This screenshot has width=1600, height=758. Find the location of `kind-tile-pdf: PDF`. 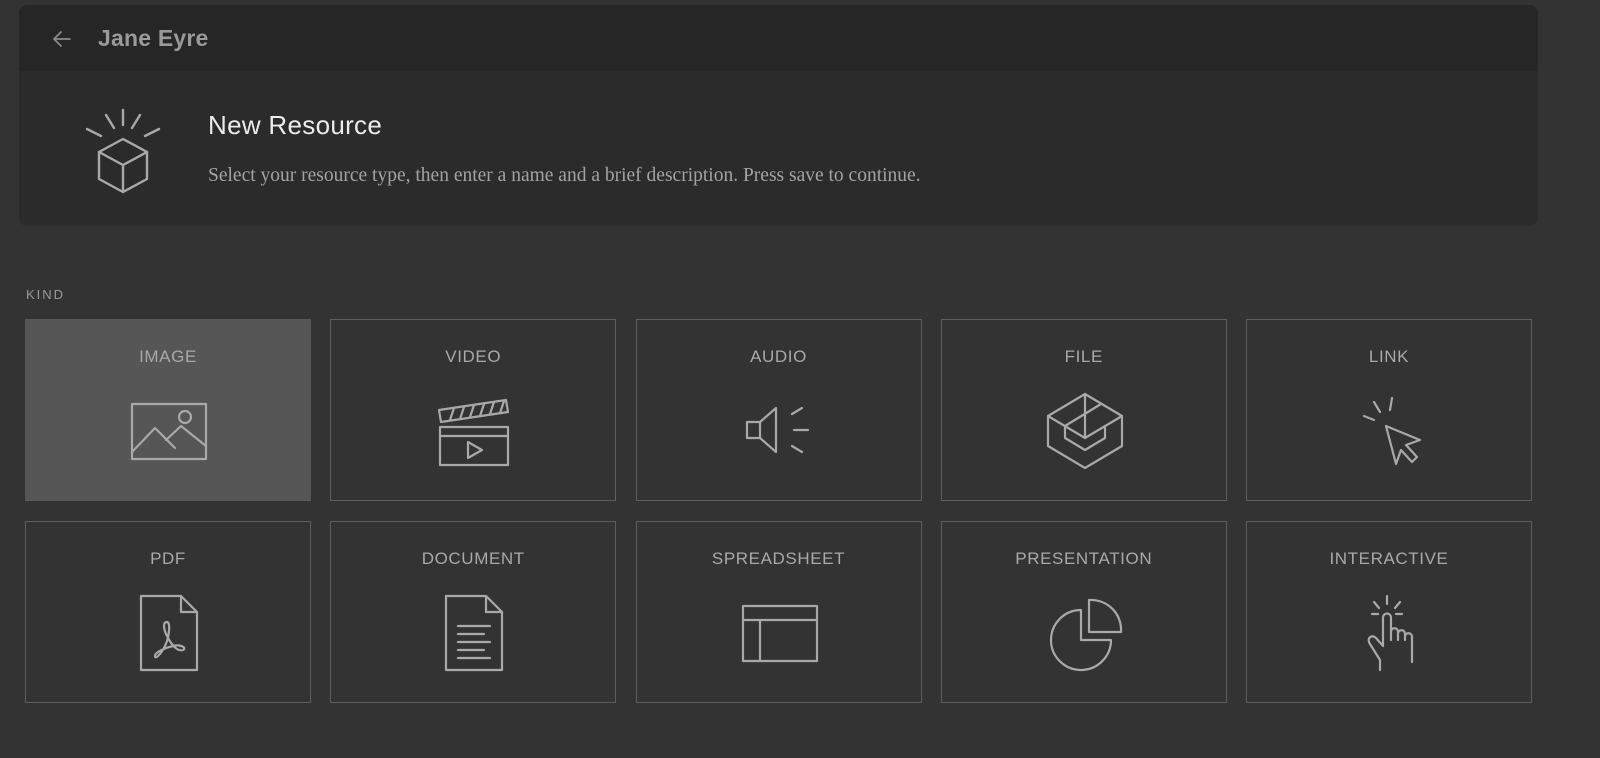

kind-tile-pdf: PDF is located at coordinates (168, 612).